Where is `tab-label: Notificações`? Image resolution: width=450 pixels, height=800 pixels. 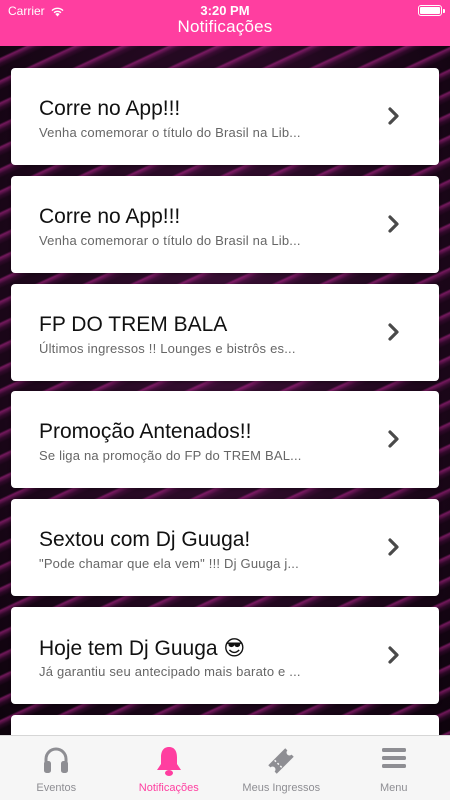 tab-label: Notificações is located at coordinates (168, 788).